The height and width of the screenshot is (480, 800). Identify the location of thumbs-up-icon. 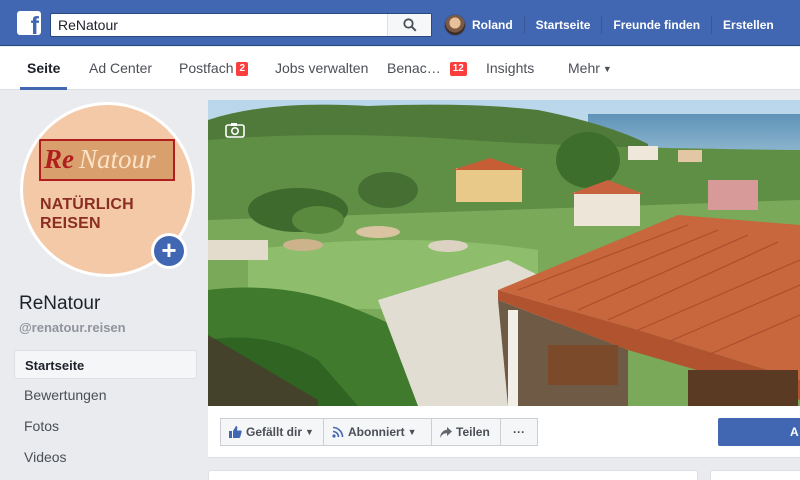
(235, 432).